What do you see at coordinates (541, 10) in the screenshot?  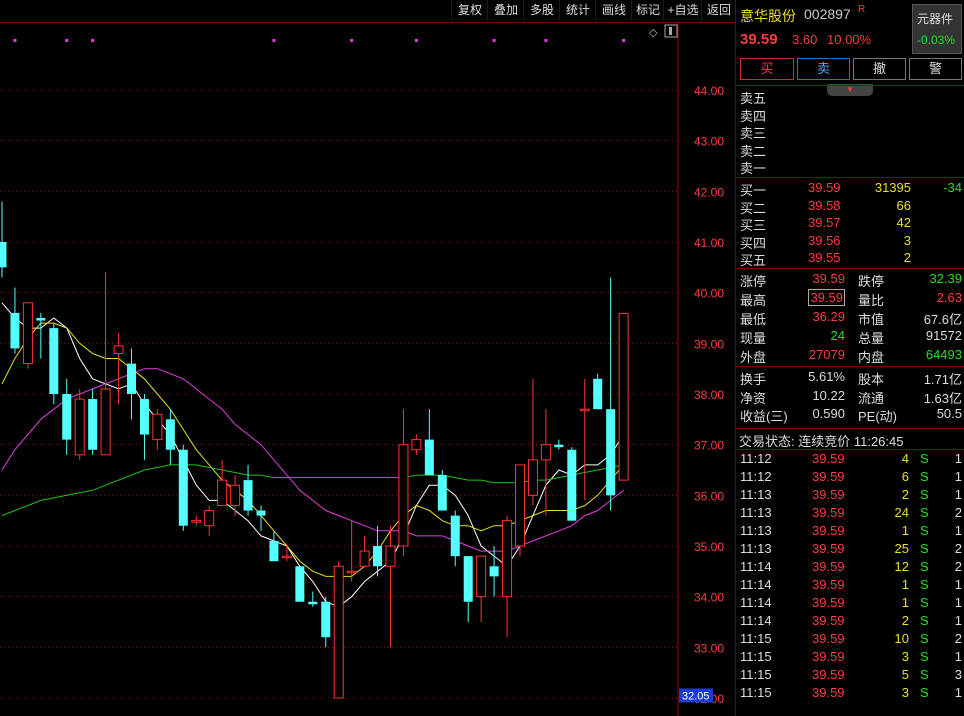 I see `toolbar-item-2: 多股` at bounding box center [541, 10].